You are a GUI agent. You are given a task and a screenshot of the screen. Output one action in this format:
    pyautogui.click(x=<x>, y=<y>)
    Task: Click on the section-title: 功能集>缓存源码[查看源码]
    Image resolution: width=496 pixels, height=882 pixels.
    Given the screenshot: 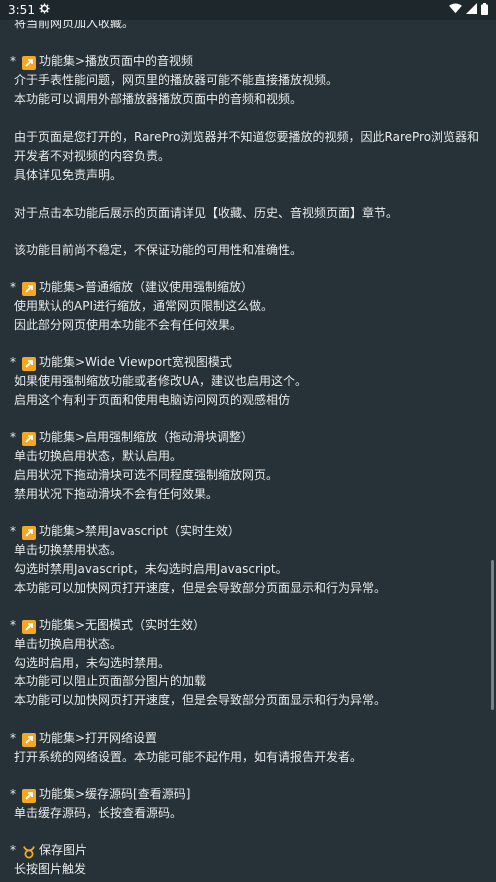 What is the action you would take?
    pyautogui.click(x=115, y=794)
    